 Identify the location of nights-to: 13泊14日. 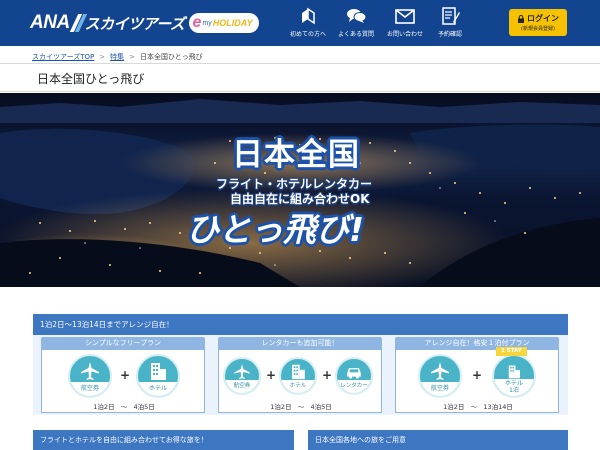
(498, 407).